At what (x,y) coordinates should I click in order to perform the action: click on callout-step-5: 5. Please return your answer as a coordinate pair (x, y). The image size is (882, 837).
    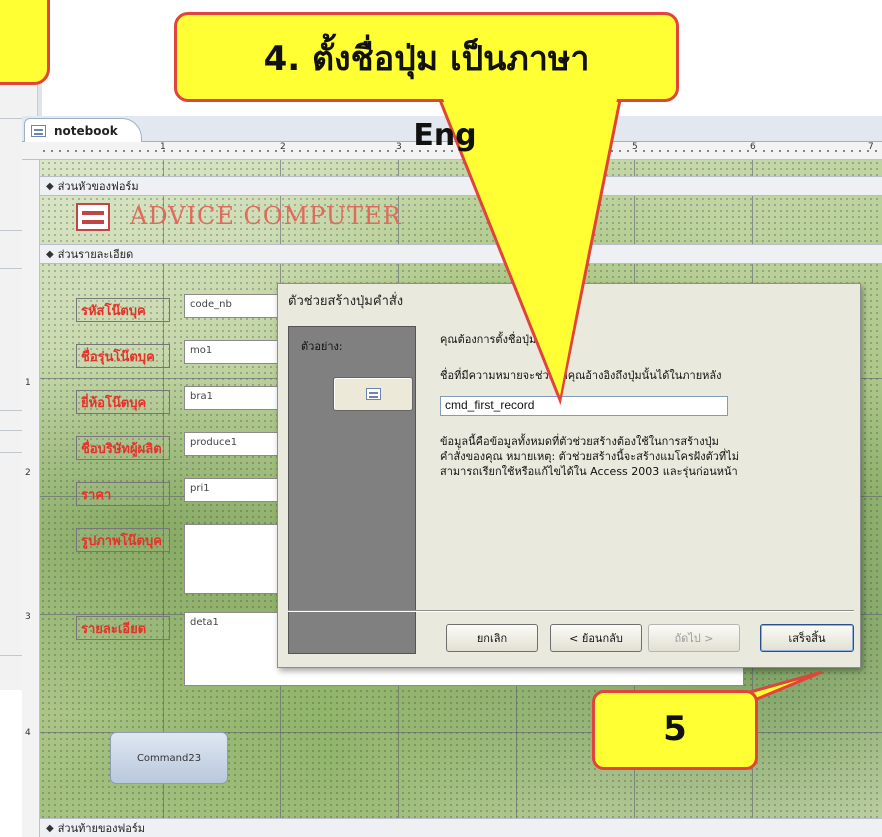
    Looking at the image, I should click on (675, 730).